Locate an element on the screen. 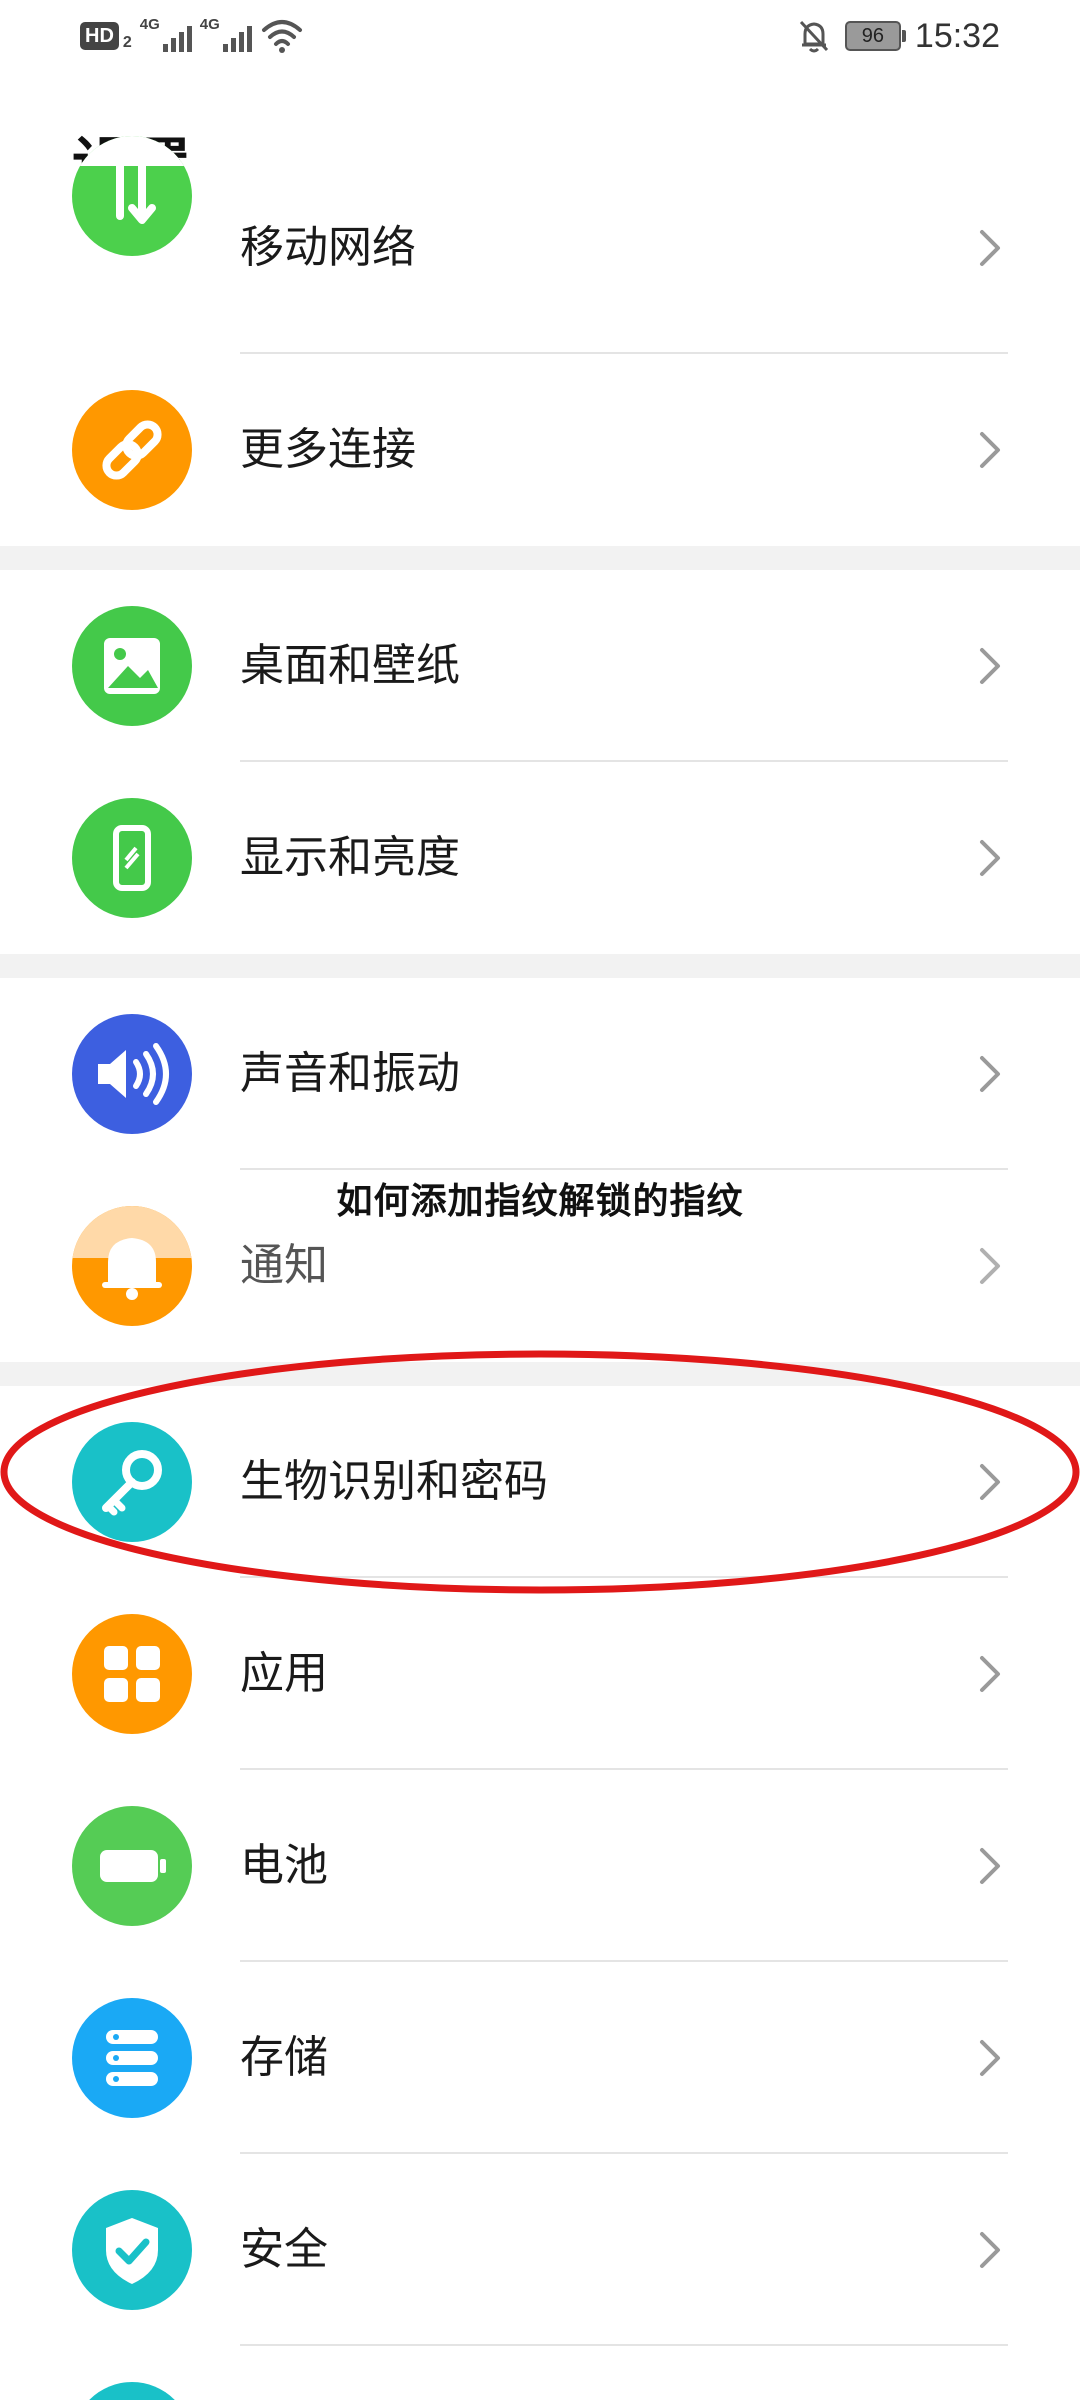 The image size is (1080, 2400). signal-icon-2: 4G is located at coordinates (226, 36).